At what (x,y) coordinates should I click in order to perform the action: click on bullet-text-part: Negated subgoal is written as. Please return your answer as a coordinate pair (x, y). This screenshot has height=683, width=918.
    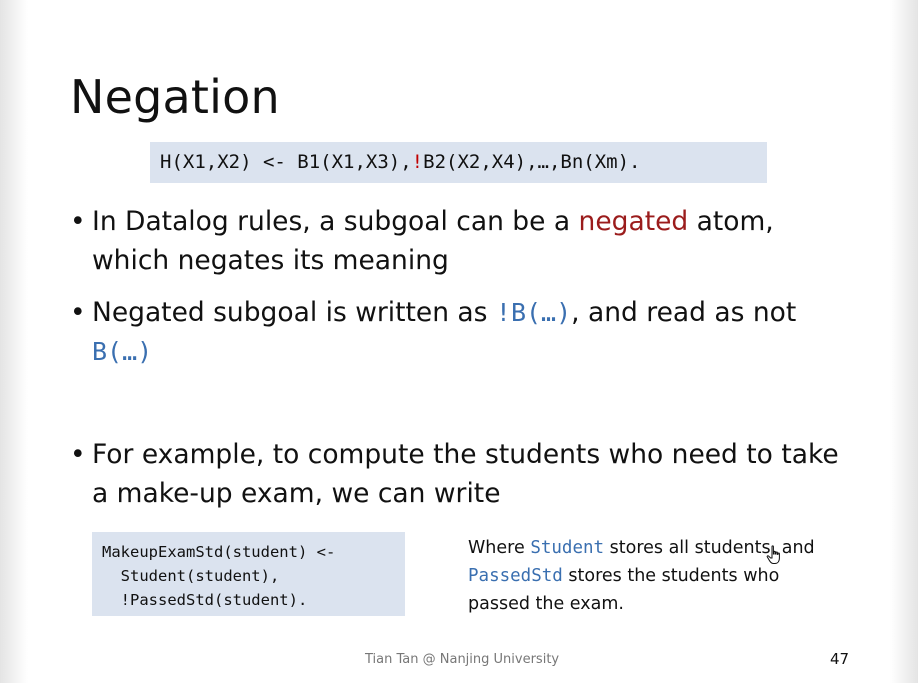
    Looking at the image, I should click on (294, 312).